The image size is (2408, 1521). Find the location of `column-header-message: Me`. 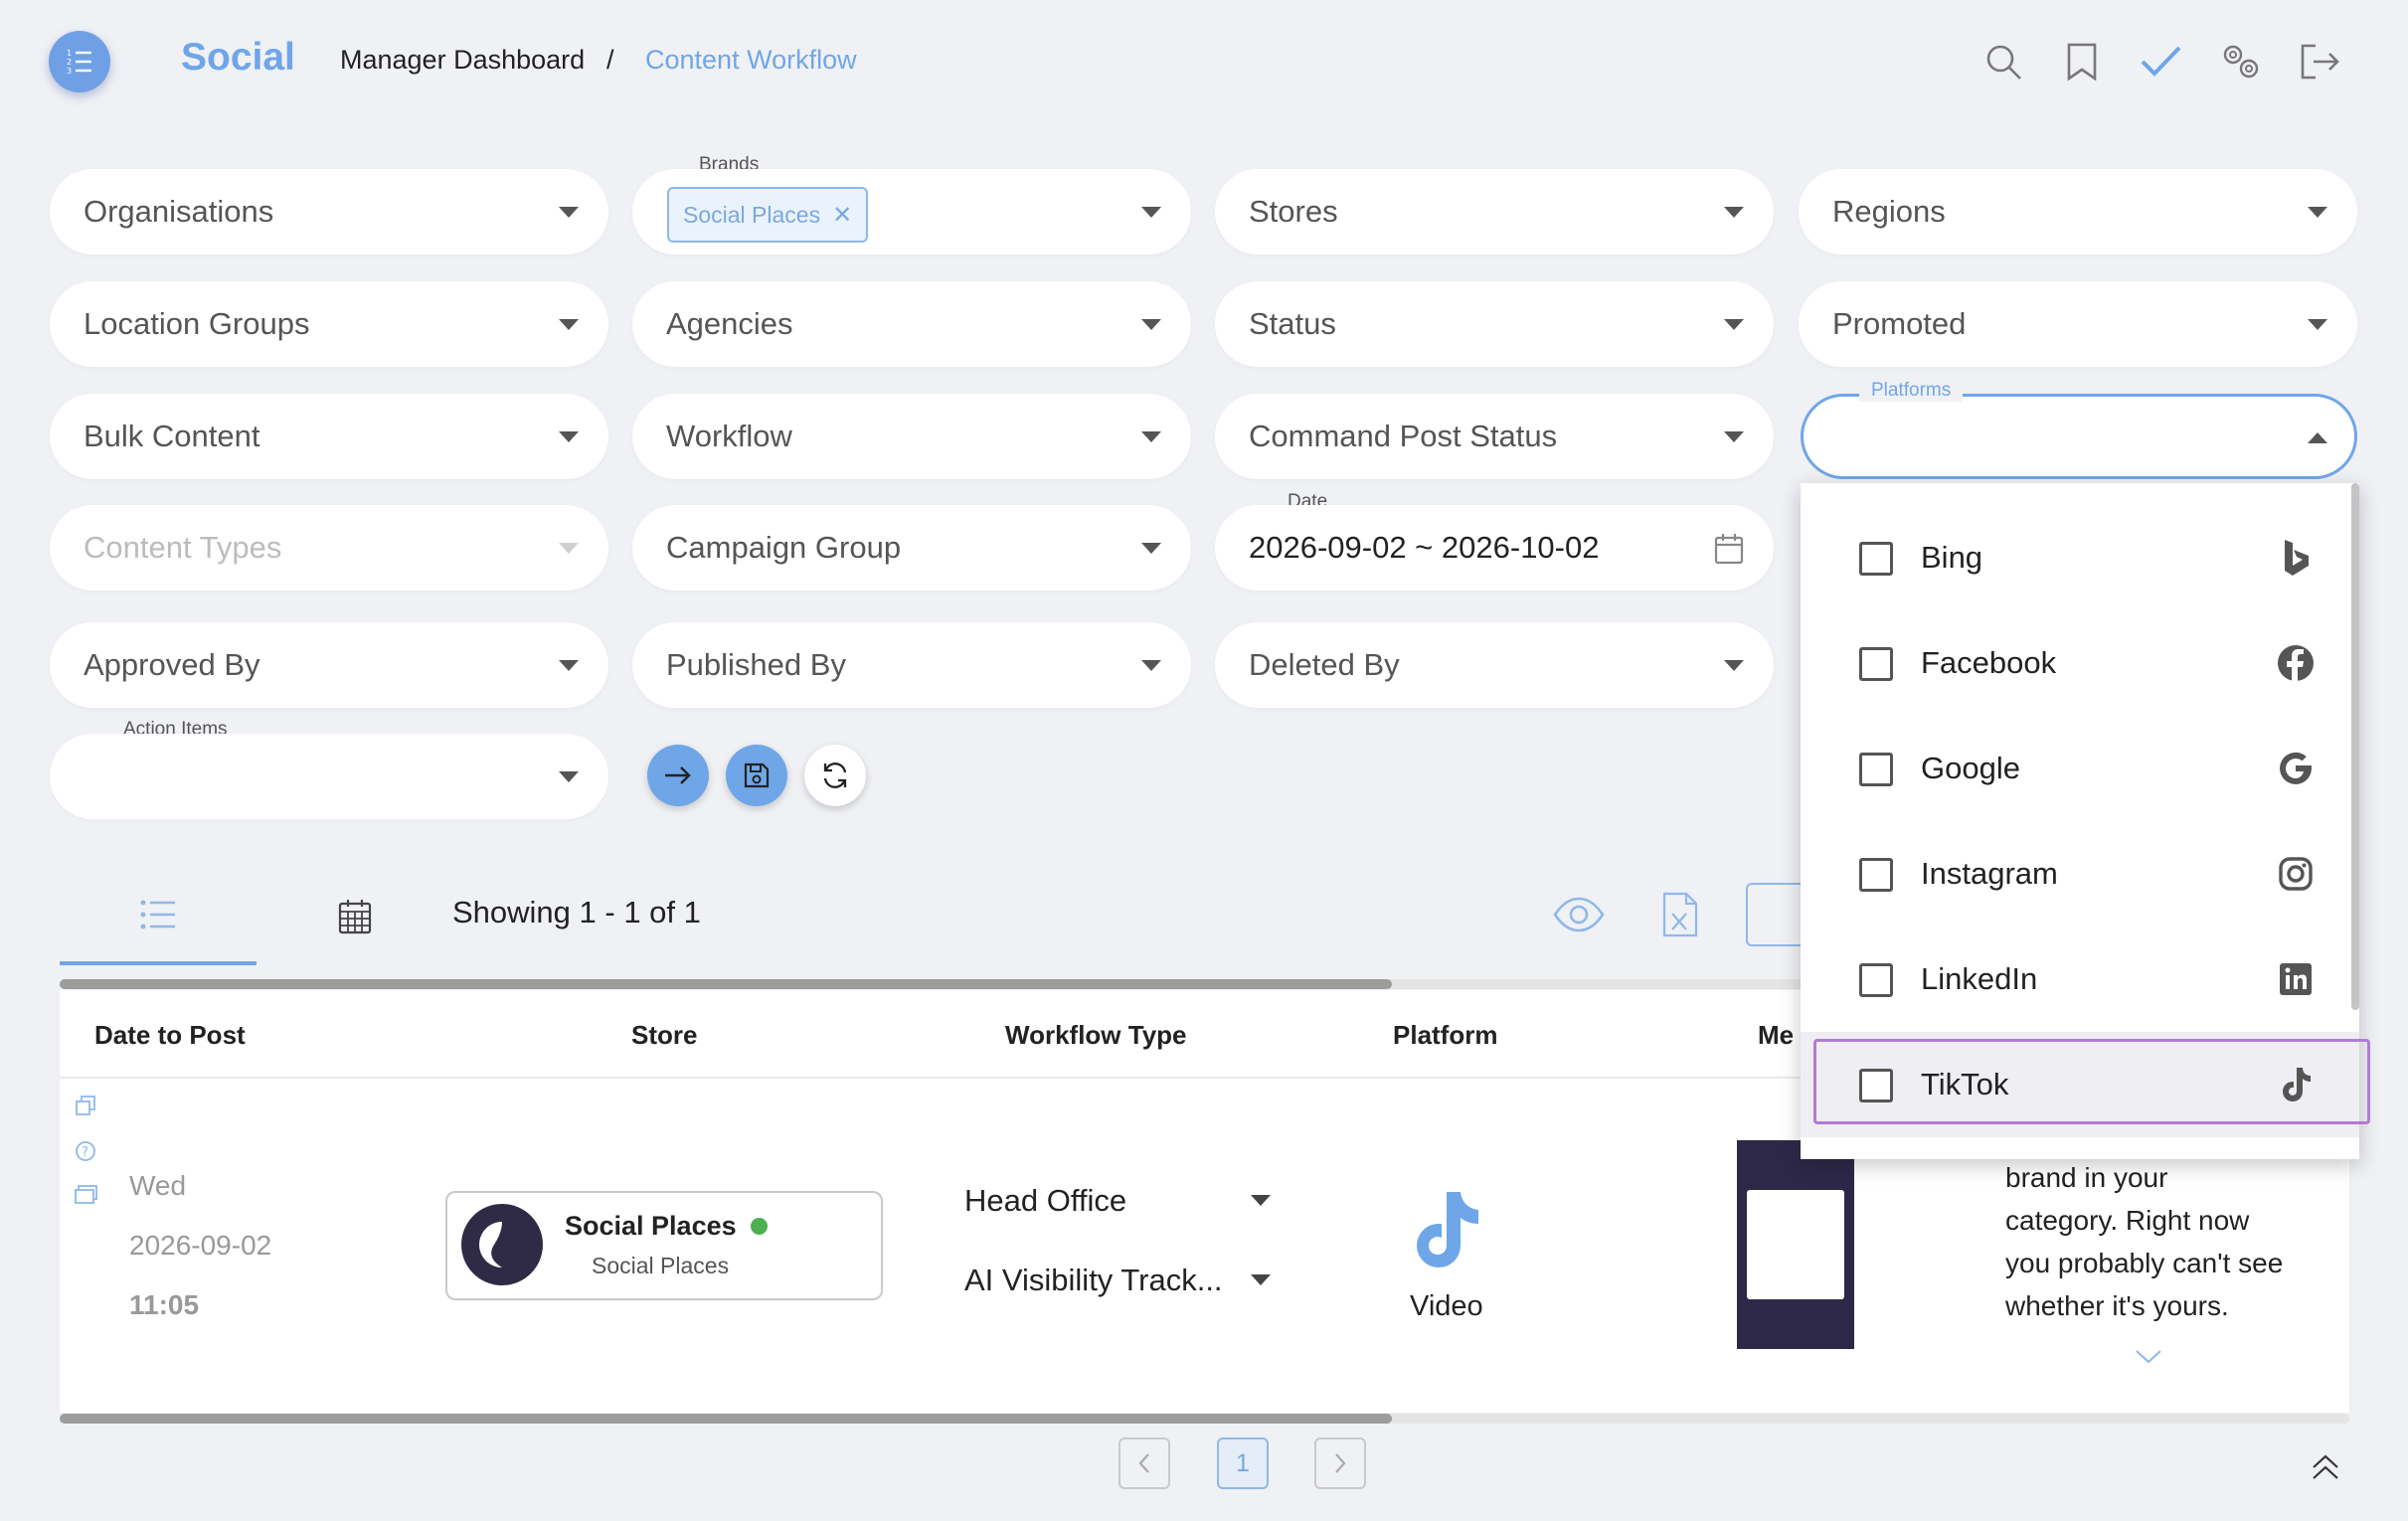

column-header-message: Me is located at coordinates (1776, 1035).